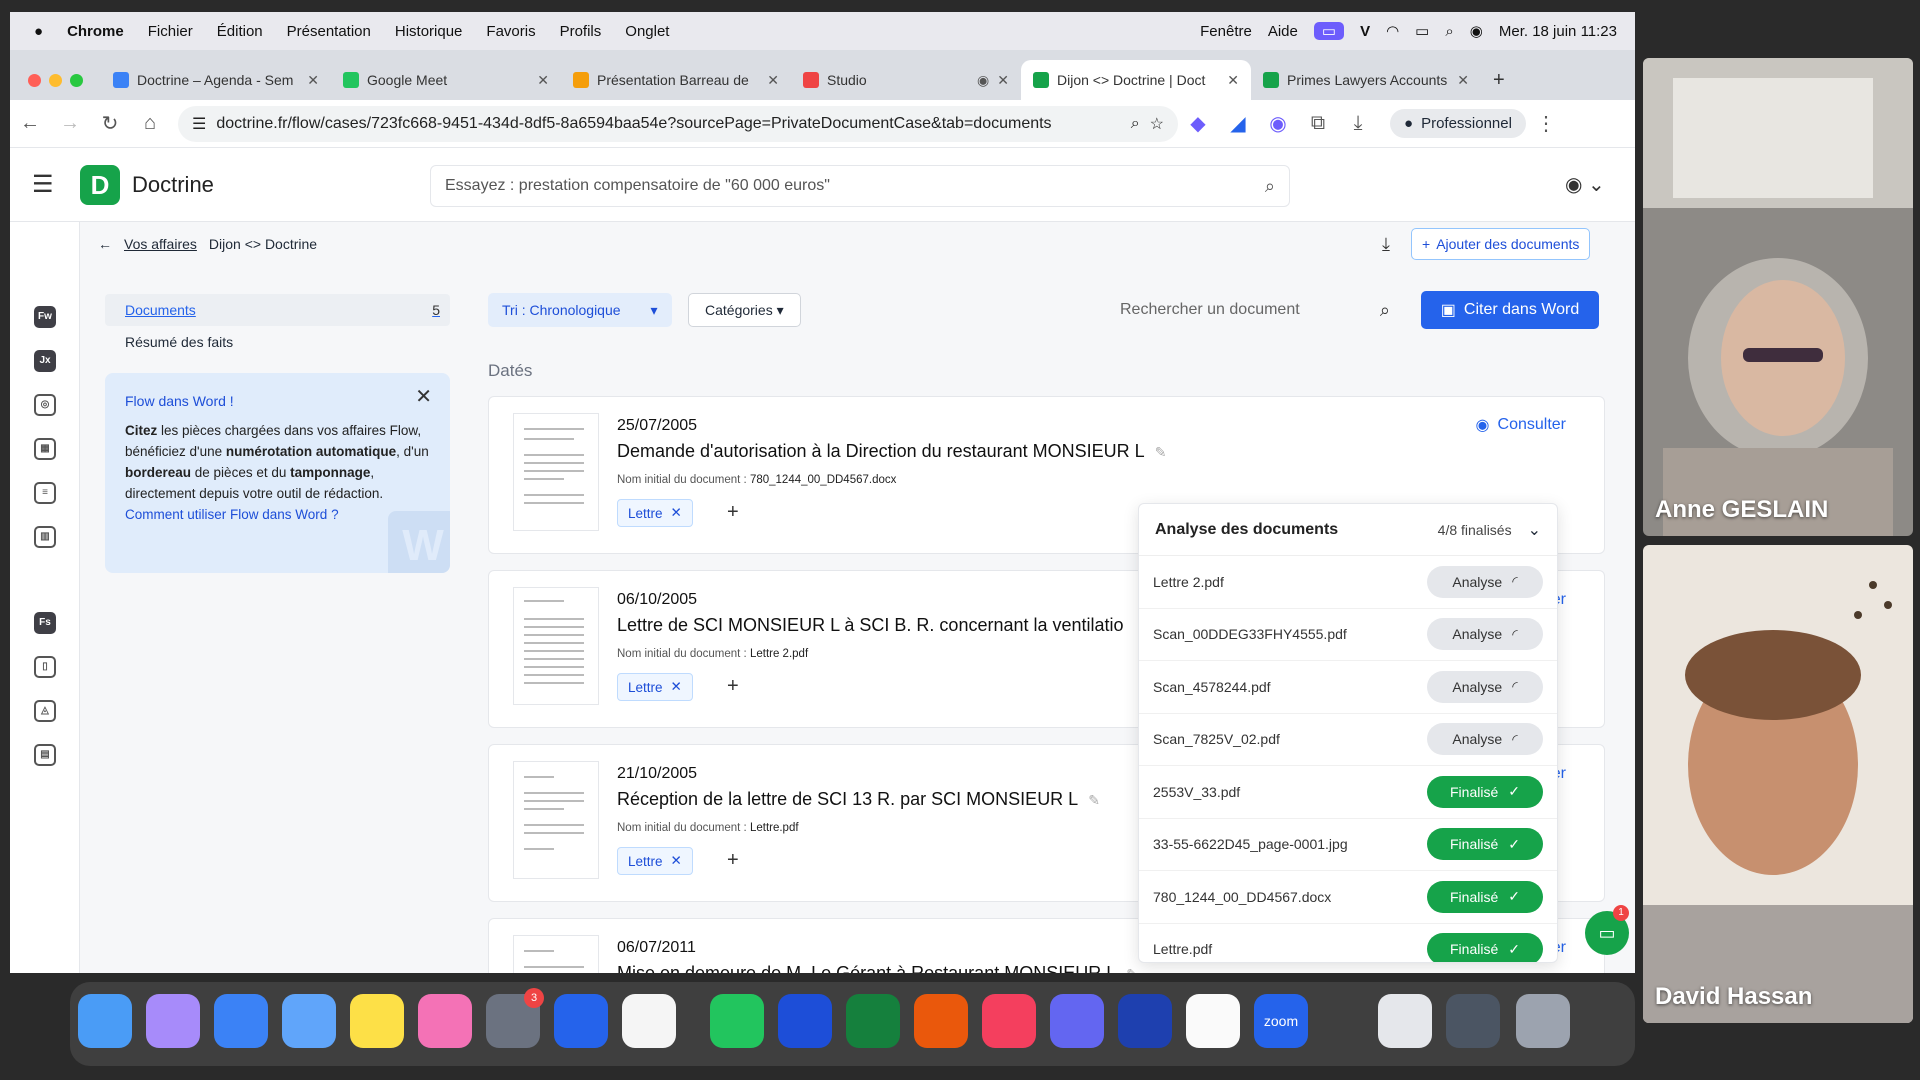 Image resolution: width=1920 pixels, height=1080 pixels. I want to click on launchpad-icon, so click(173, 1021).